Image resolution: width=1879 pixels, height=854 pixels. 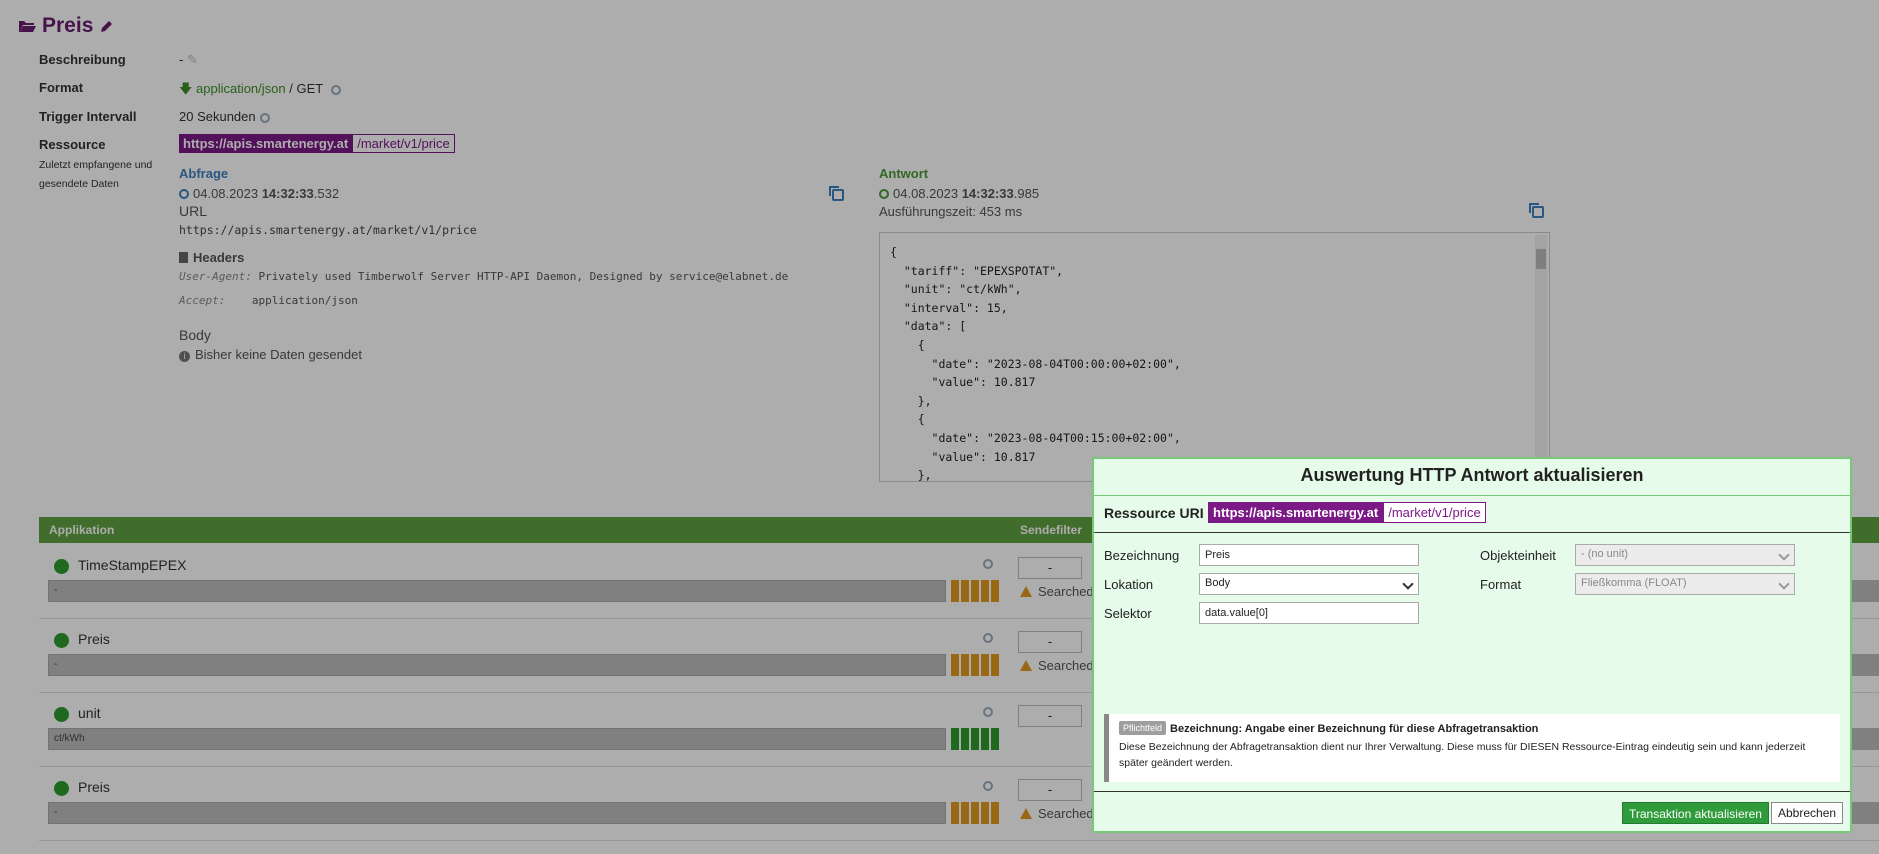 What do you see at coordinates (193, 211) in the screenshot?
I see `url-label: URL` at bounding box center [193, 211].